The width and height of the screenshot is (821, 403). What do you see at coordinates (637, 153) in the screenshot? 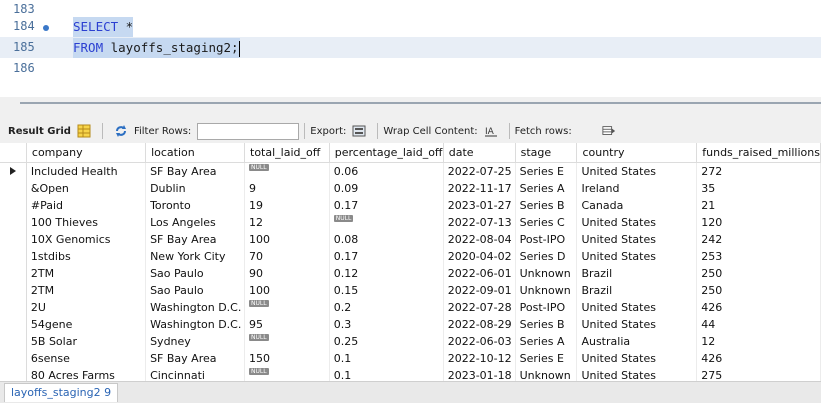
I see `column-header: country` at bounding box center [637, 153].